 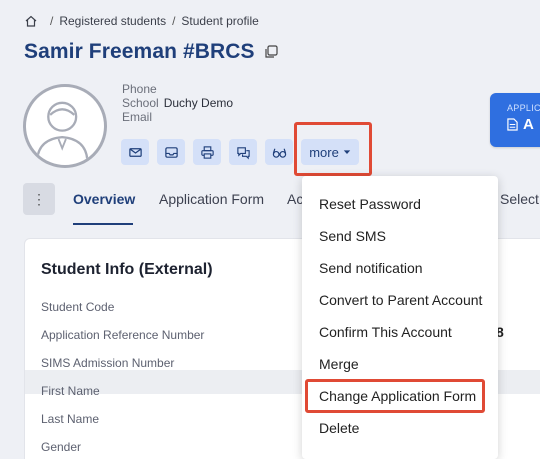 I want to click on kebab-menu-icon: ⋮, so click(x=39, y=199).